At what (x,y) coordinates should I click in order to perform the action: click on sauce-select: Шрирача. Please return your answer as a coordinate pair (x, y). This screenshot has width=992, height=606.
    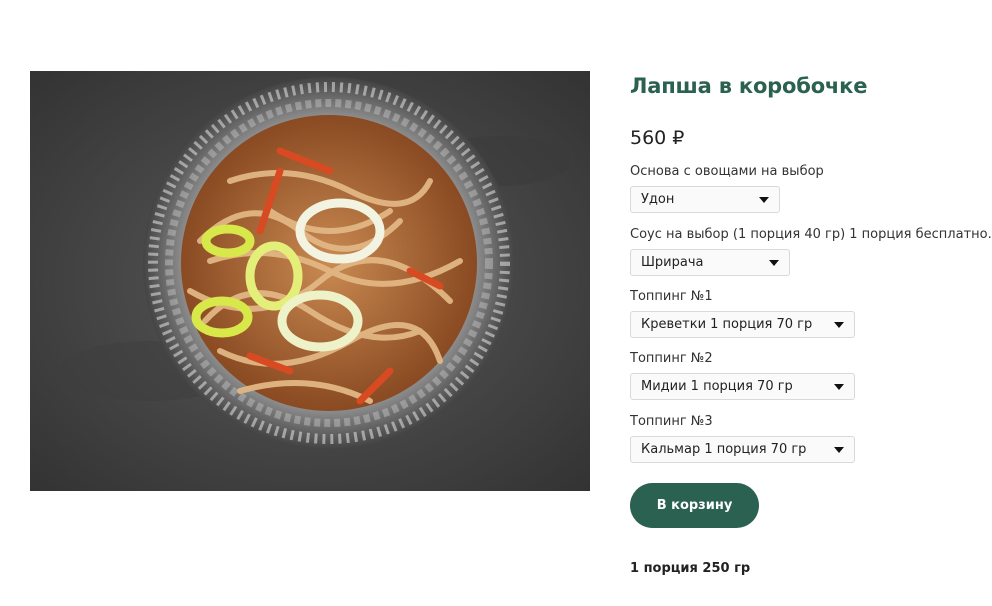
    Looking at the image, I should click on (710, 262).